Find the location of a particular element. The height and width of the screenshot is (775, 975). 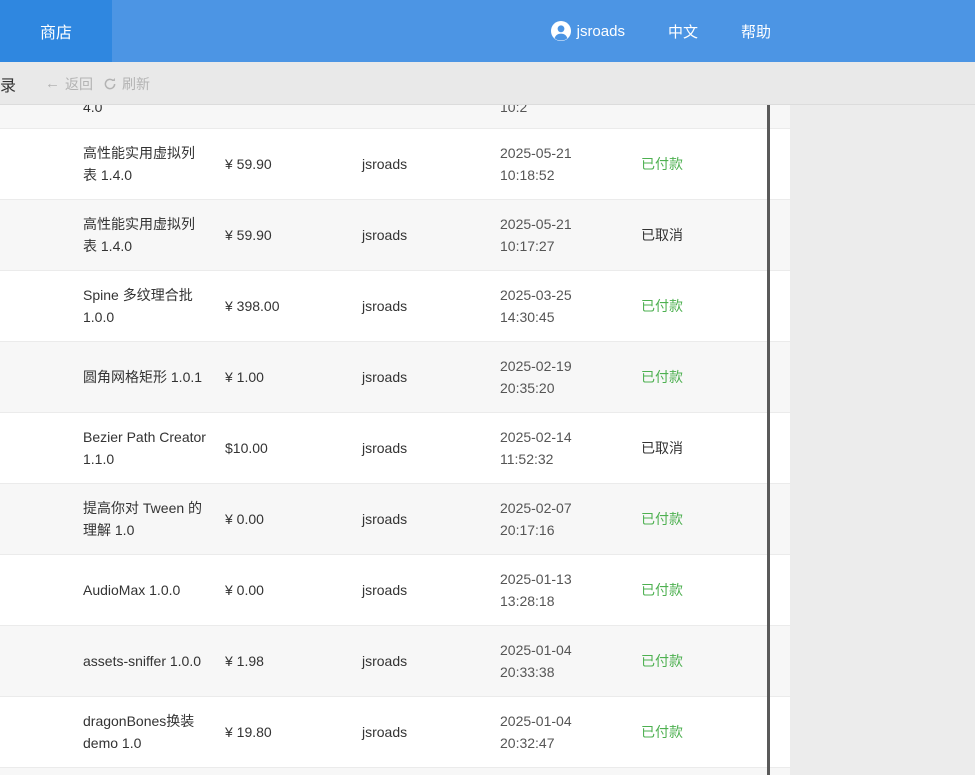

store-tab-label: 商店 is located at coordinates (55, 33).